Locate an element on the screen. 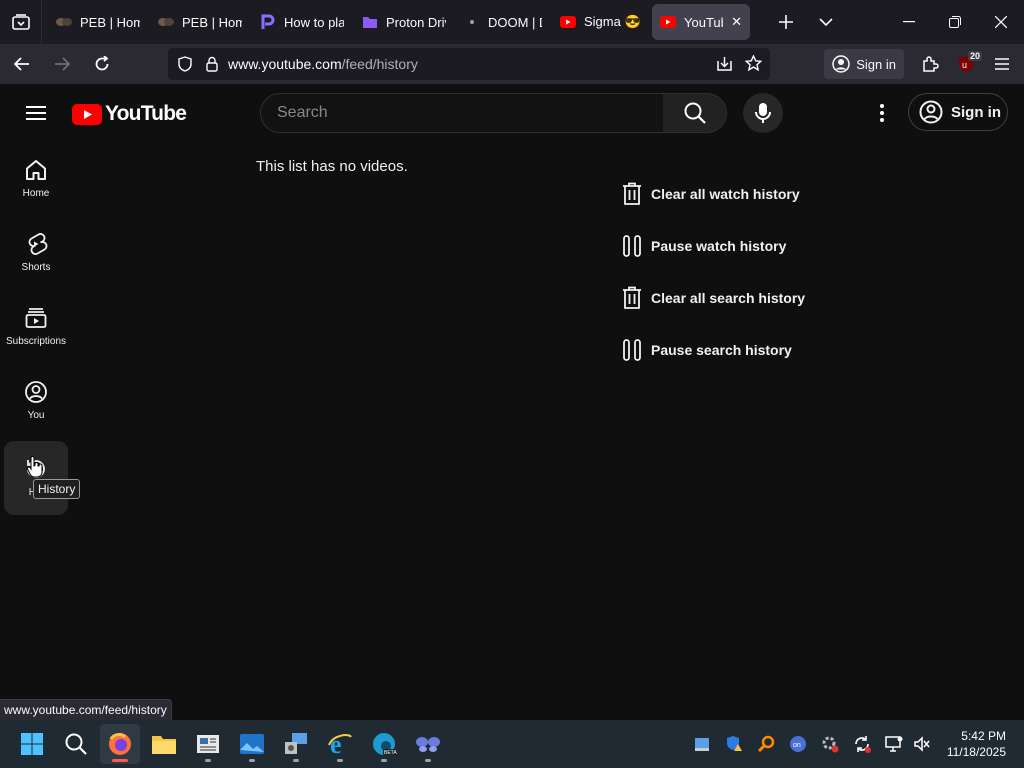 The height and width of the screenshot is (768, 1024). search-icon is located at coordinates (695, 113).